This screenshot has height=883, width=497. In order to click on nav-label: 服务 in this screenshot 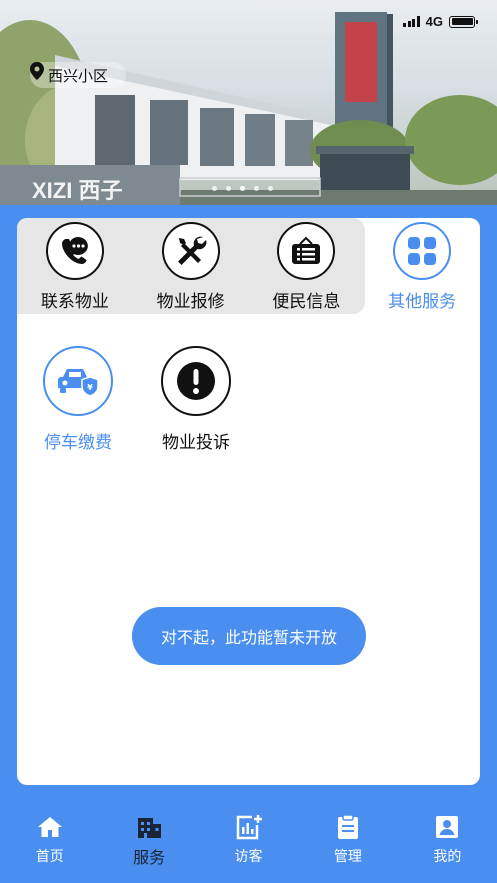, I will do `click(149, 857)`.